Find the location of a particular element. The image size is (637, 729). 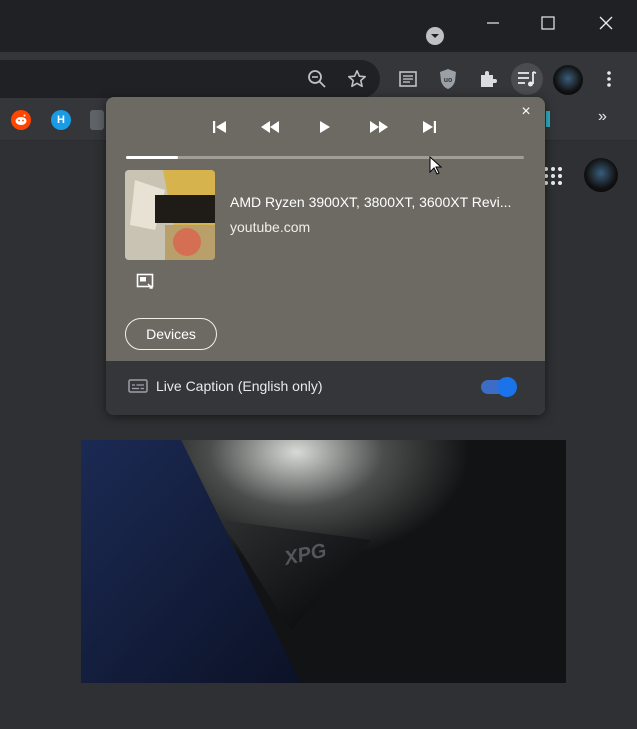

fast-forward-icon is located at coordinates (379, 127).